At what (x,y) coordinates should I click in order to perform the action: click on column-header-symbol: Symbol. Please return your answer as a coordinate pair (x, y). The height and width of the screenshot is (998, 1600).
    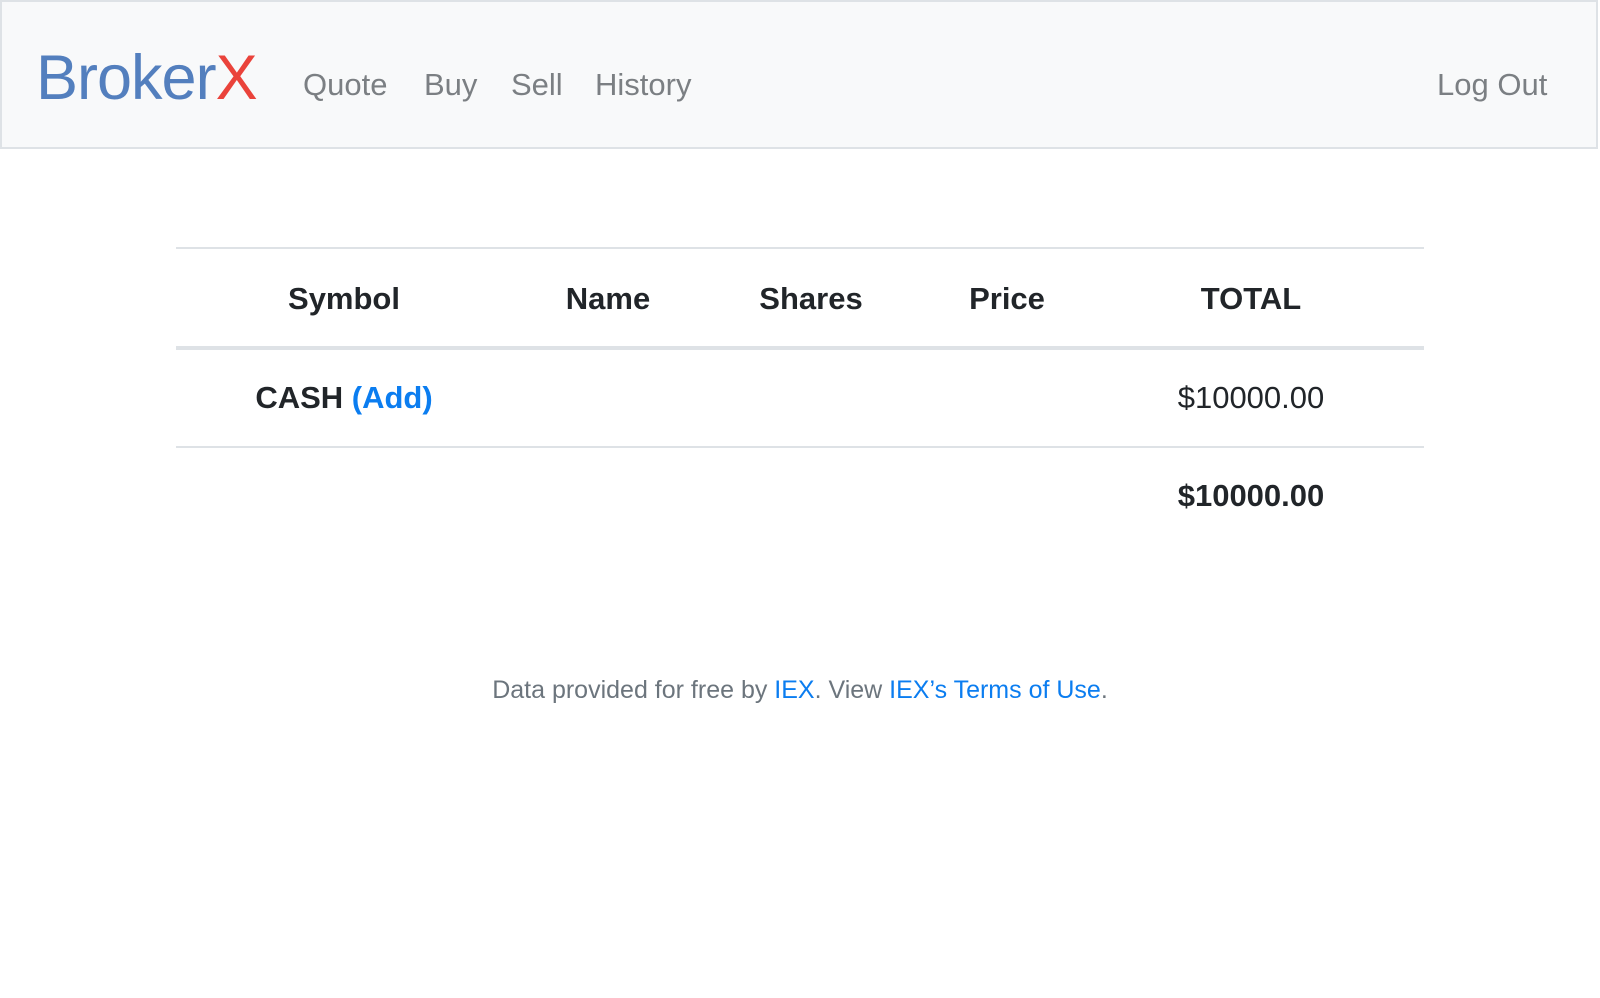
    Looking at the image, I should click on (344, 298).